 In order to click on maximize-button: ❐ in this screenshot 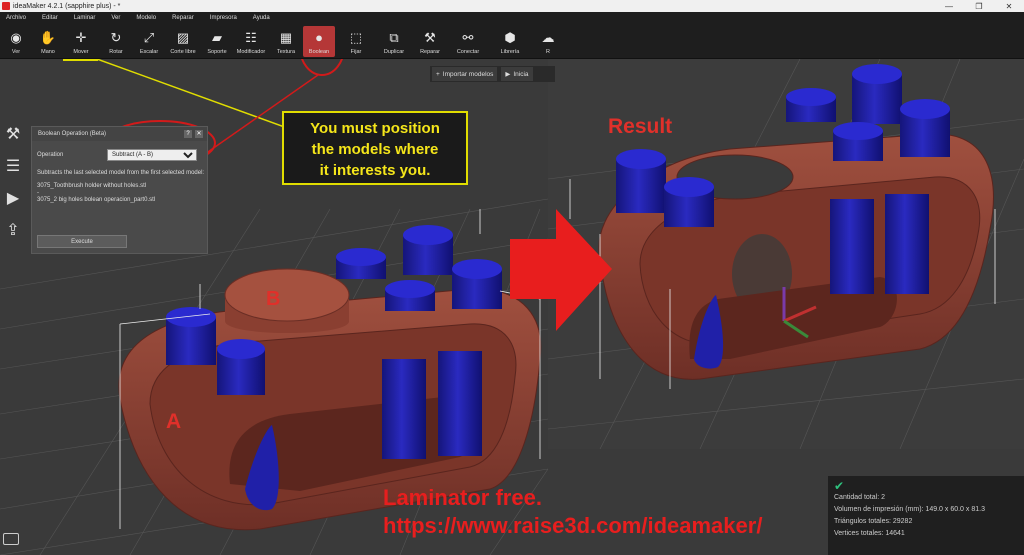, I will do `click(979, 6)`.